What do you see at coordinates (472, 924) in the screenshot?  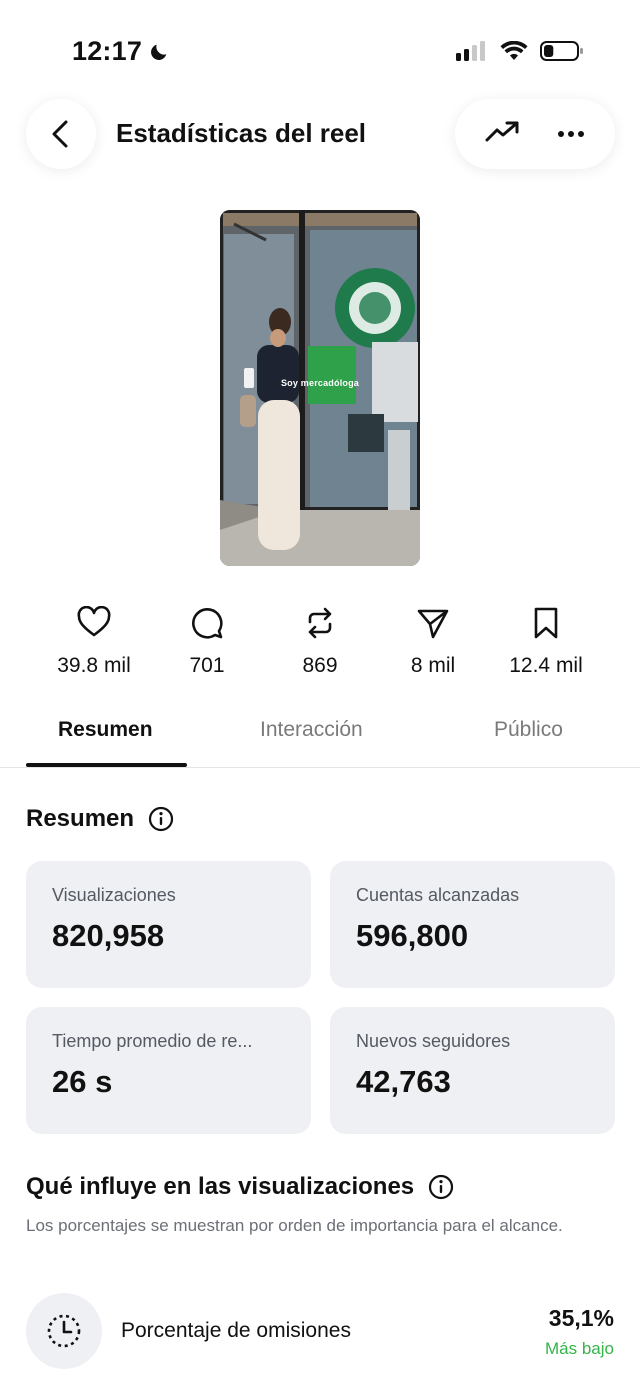 I see `metric-card-reach: Cuentas alcanzadas 596,800` at bounding box center [472, 924].